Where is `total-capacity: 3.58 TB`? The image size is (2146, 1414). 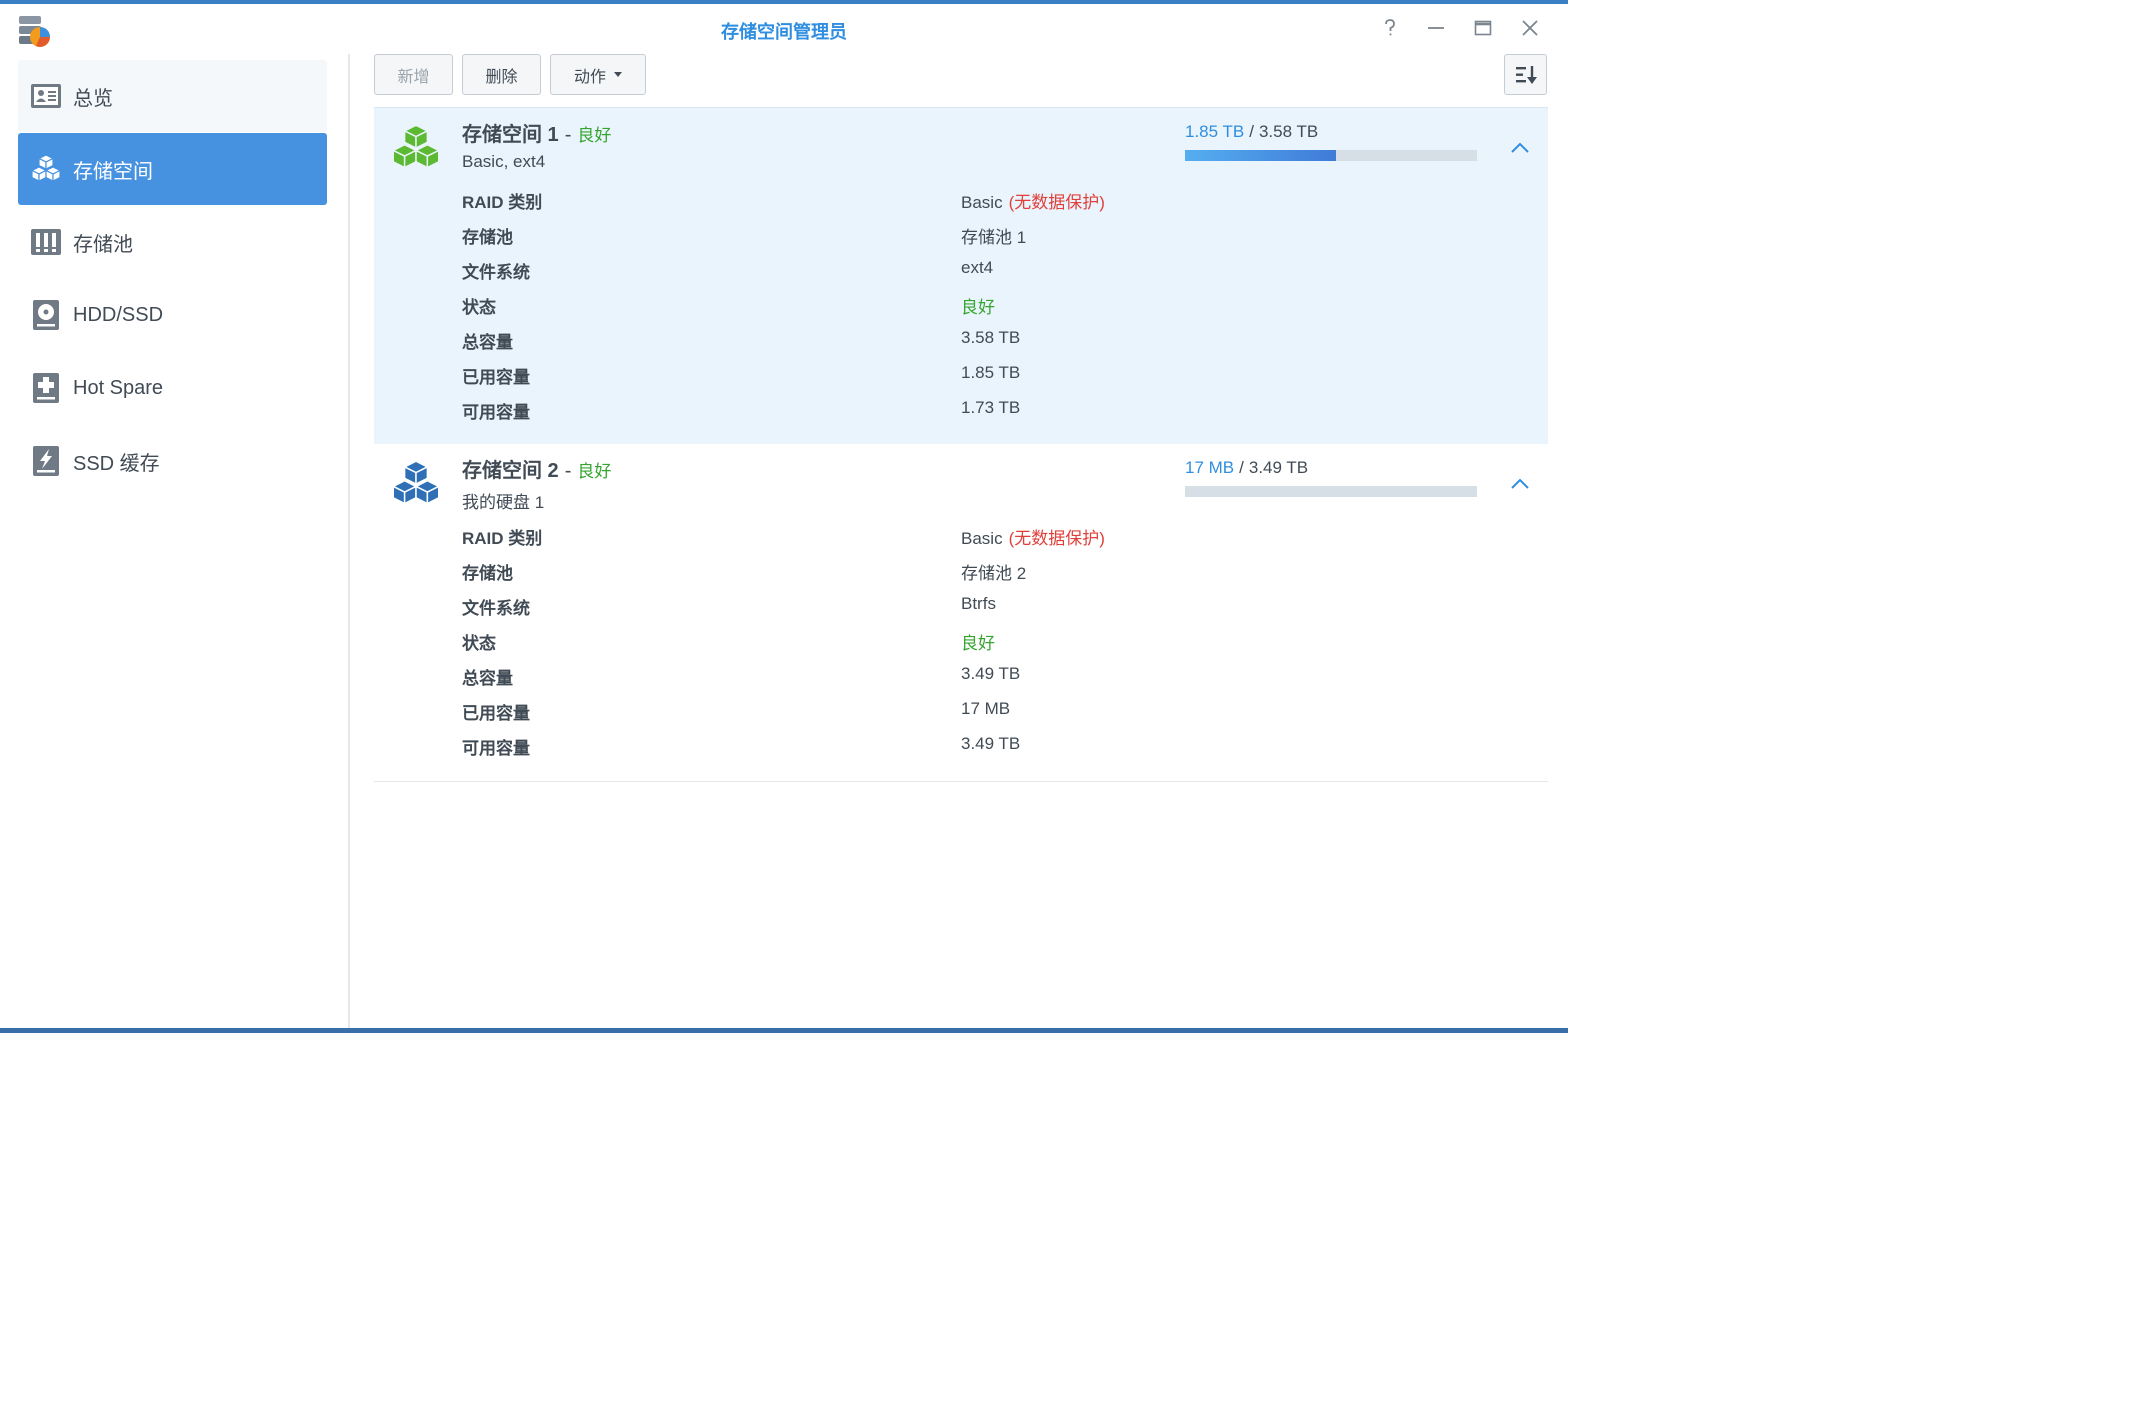
total-capacity: 3.58 TB is located at coordinates (1288, 131).